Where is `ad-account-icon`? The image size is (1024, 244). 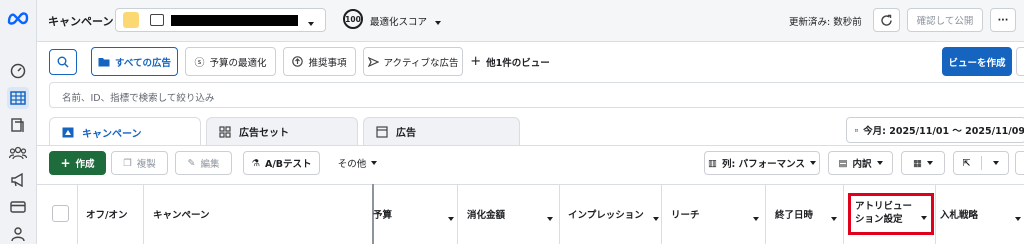 ad-account-icon is located at coordinates (157, 20).